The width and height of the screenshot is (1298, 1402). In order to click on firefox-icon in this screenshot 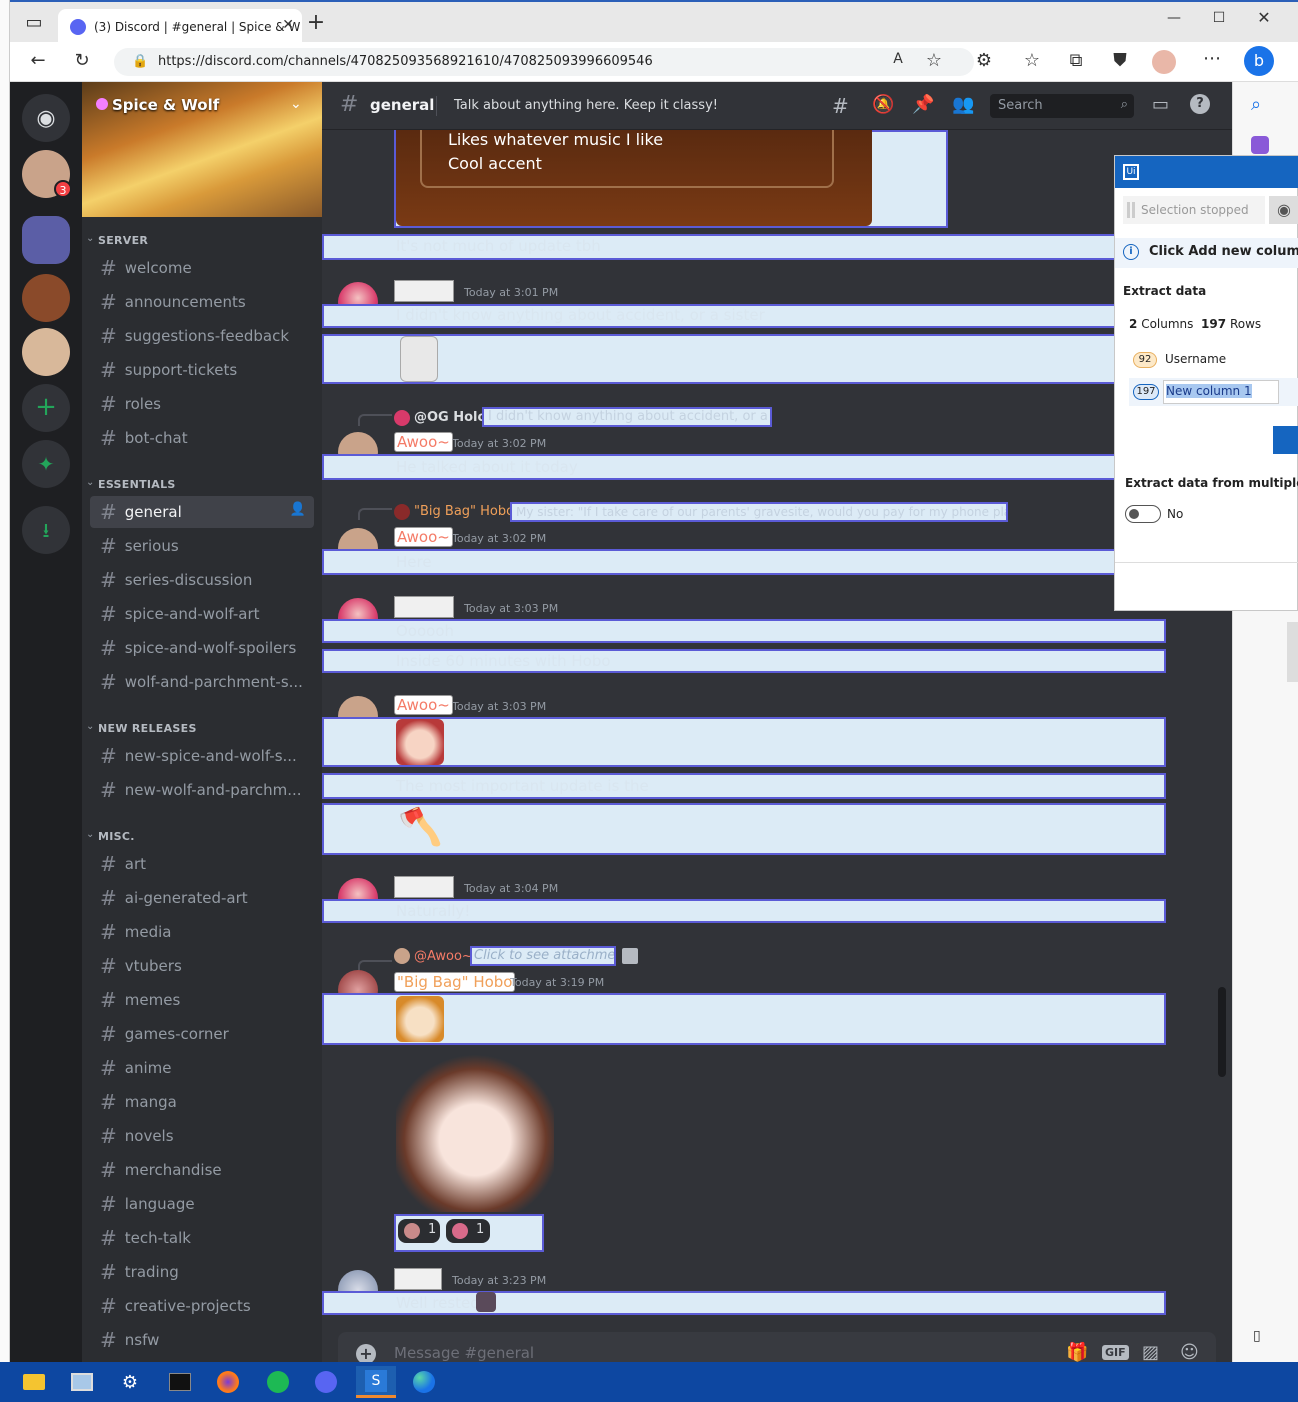, I will do `click(228, 1382)`.